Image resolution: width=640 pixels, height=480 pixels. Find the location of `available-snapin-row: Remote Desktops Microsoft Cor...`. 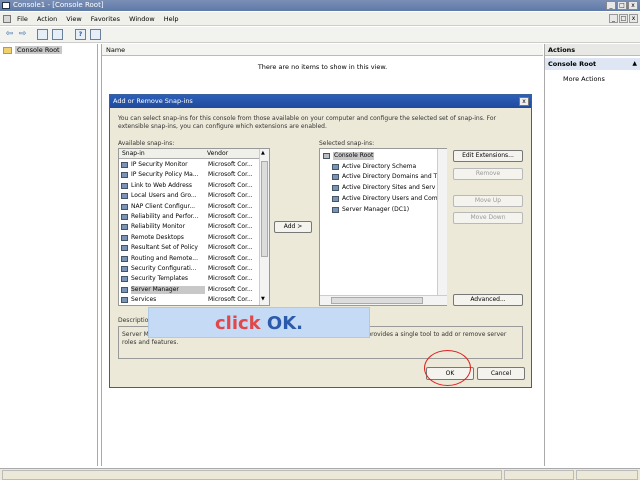

available-snapin-row: Remote Desktops Microsoft Cor... is located at coordinates (189, 238).